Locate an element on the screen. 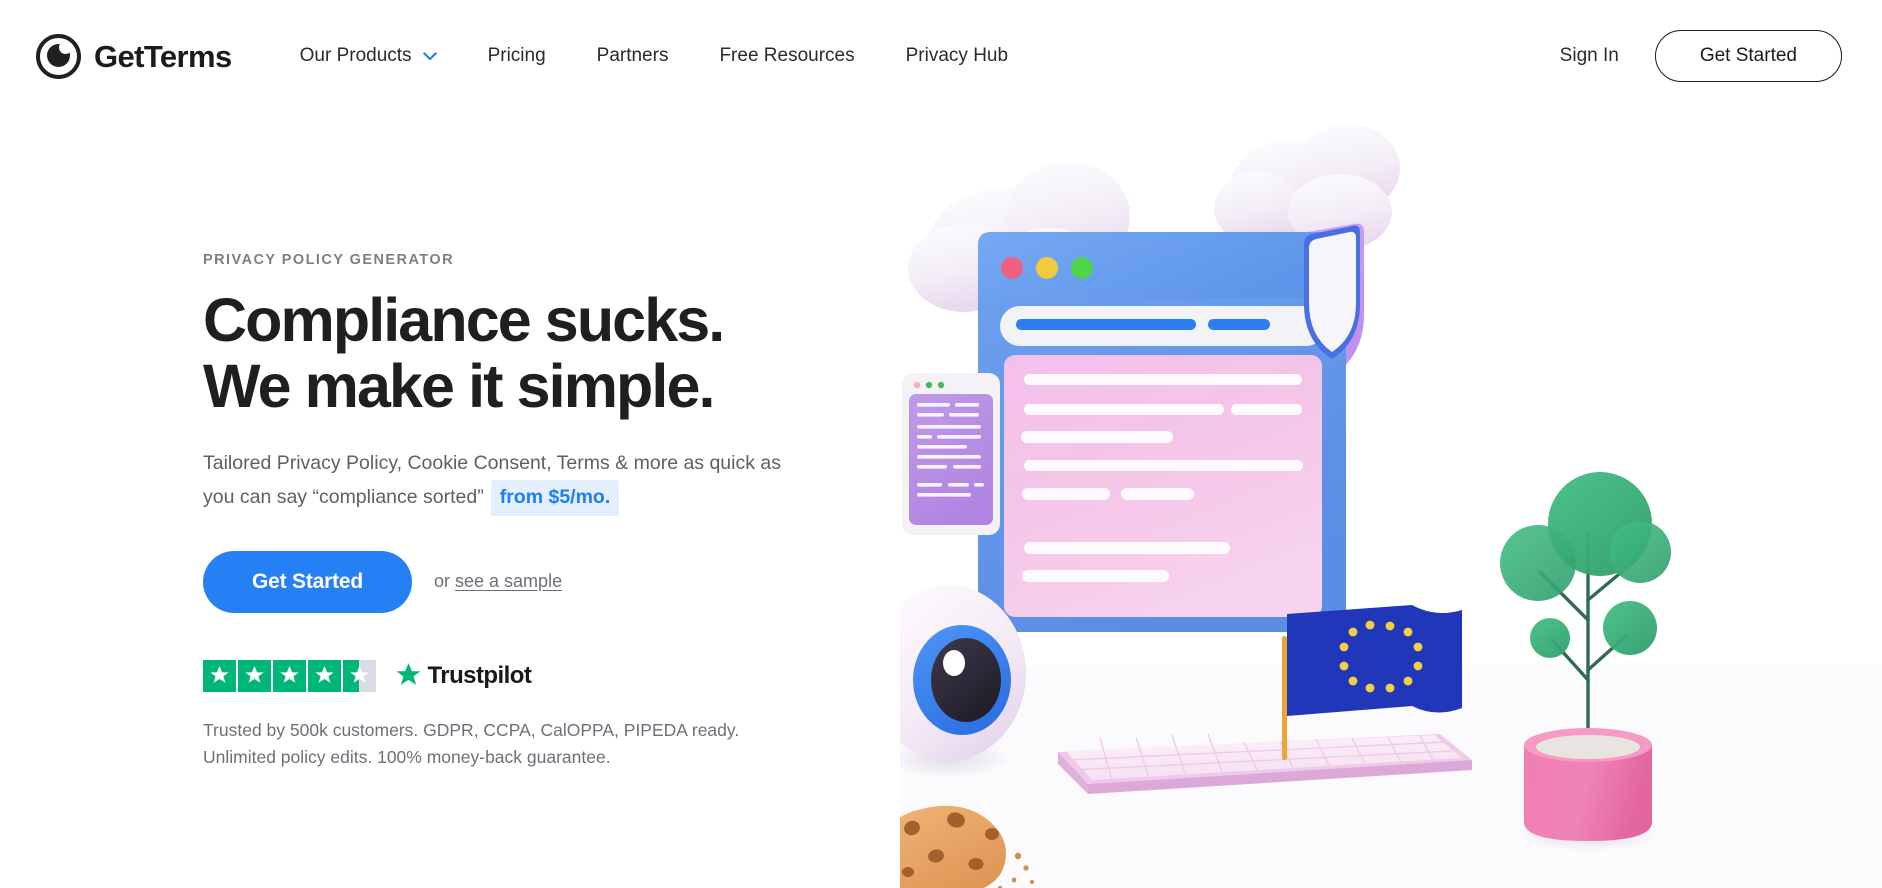 This screenshot has height=888, width=1882. nav-item-label: Privacy Hub is located at coordinates (957, 55).